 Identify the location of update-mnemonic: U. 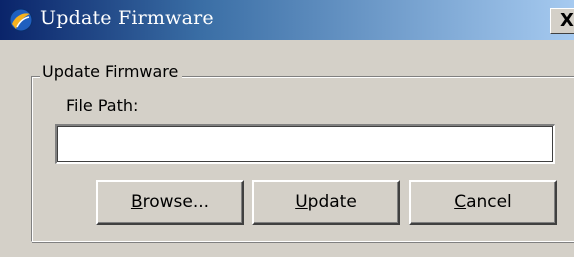
(301, 202).